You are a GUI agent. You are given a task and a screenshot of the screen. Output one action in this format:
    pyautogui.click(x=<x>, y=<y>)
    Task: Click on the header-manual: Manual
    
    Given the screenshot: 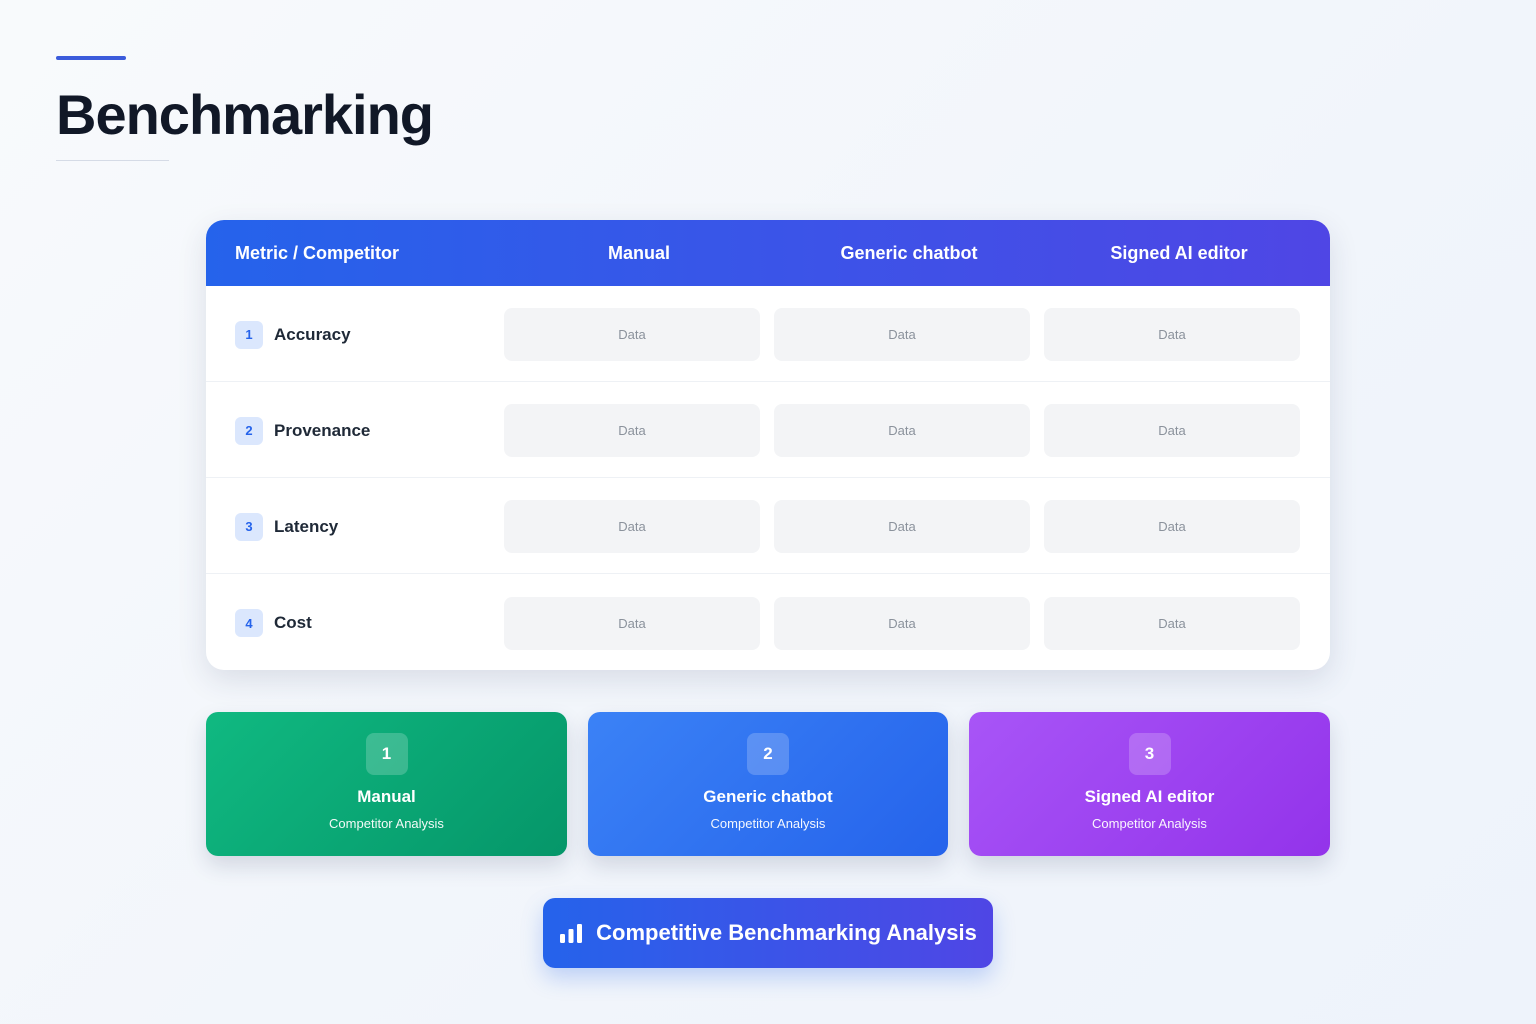 What is the action you would take?
    pyautogui.click(x=638, y=252)
    